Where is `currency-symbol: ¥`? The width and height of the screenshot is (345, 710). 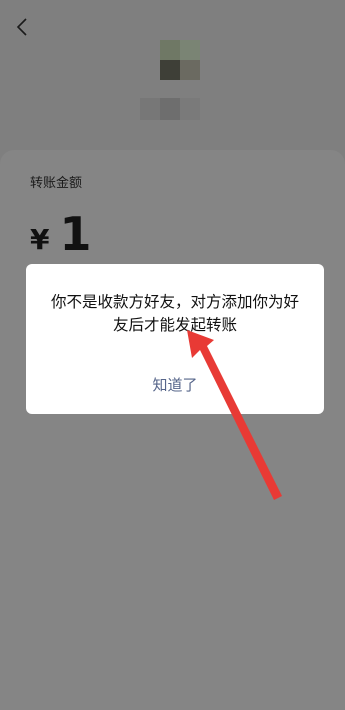 currency-symbol: ¥ is located at coordinates (40, 239).